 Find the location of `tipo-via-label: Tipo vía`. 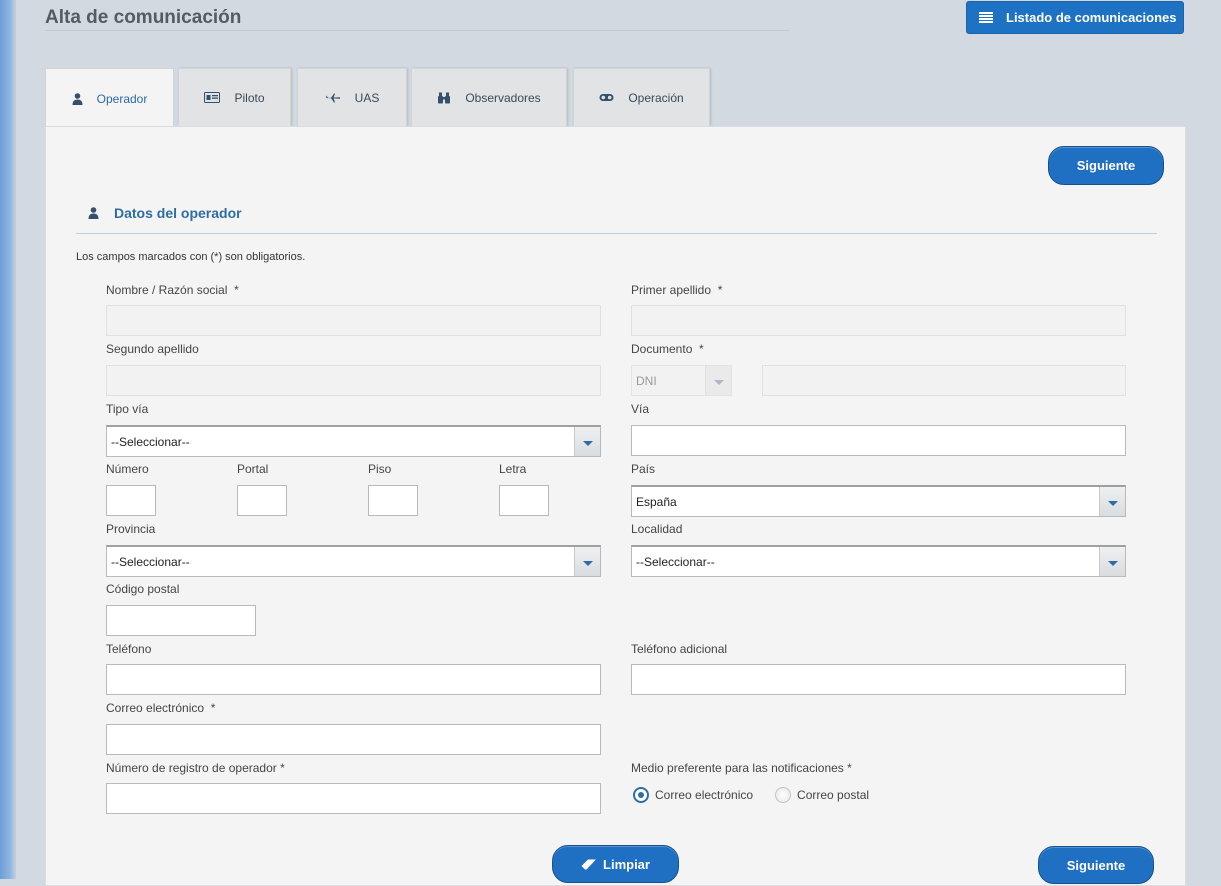

tipo-via-label: Tipo vía is located at coordinates (127, 409).